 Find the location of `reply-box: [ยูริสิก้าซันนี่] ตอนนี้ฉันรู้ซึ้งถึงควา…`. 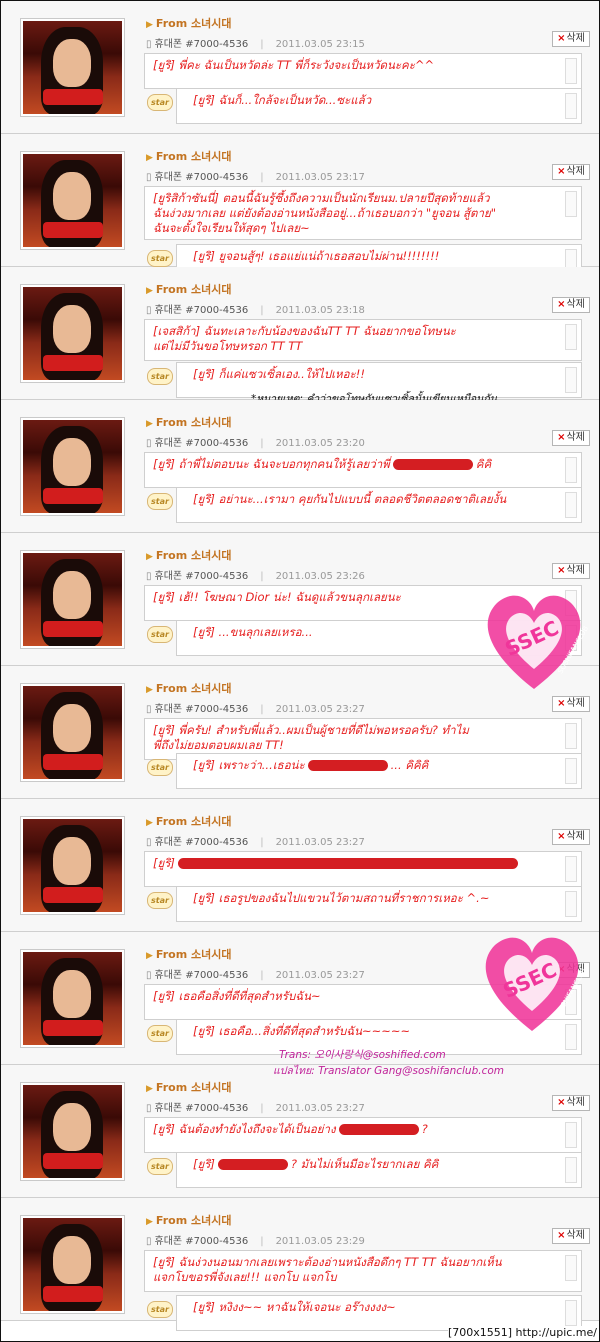

reply-box: [ยูริสิก้าซันนี่] ตอนนี้ฉันรู้ซึ้งถึงควา… is located at coordinates (363, 213).